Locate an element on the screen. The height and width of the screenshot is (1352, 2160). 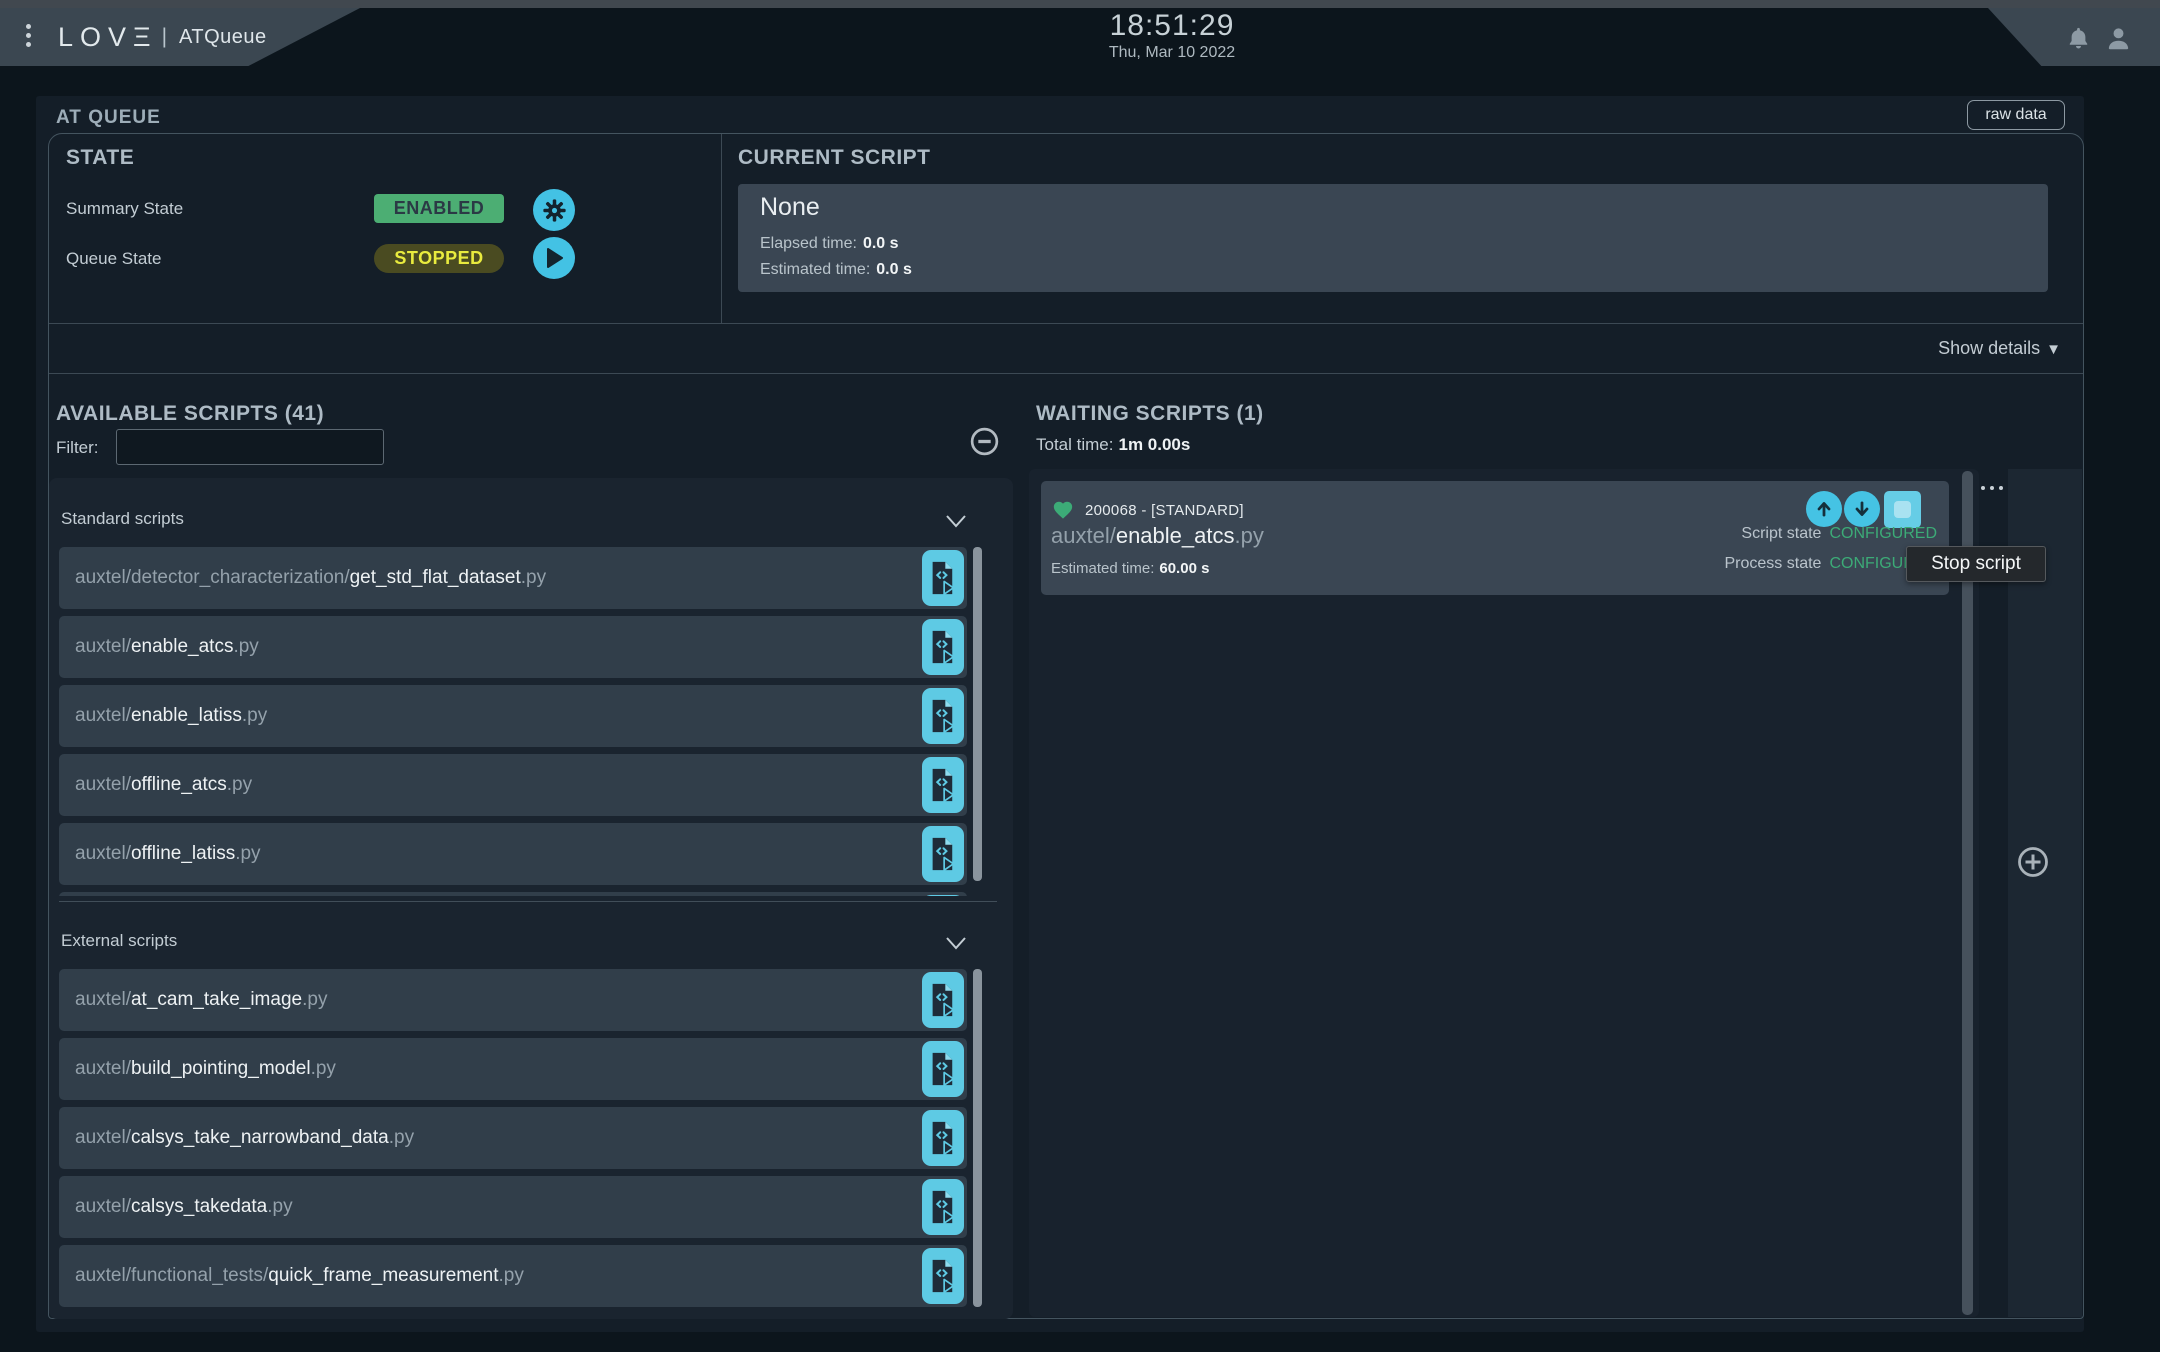
filter-input is located at coordinates (250, 447).